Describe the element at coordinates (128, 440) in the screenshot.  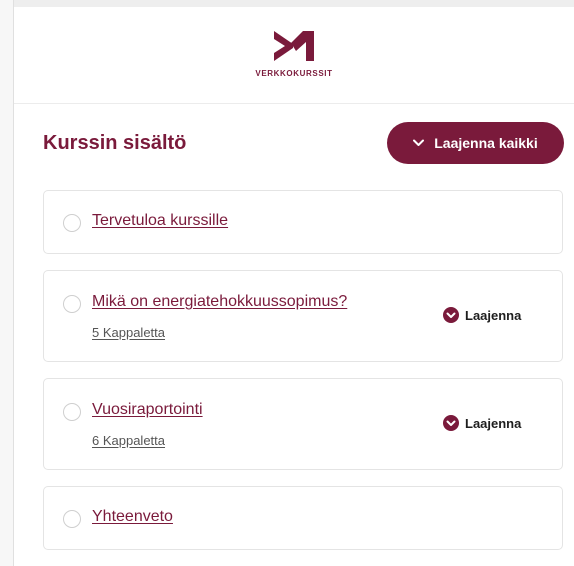
I see `lesson-count-link: 6 Kappaletta` at that location.